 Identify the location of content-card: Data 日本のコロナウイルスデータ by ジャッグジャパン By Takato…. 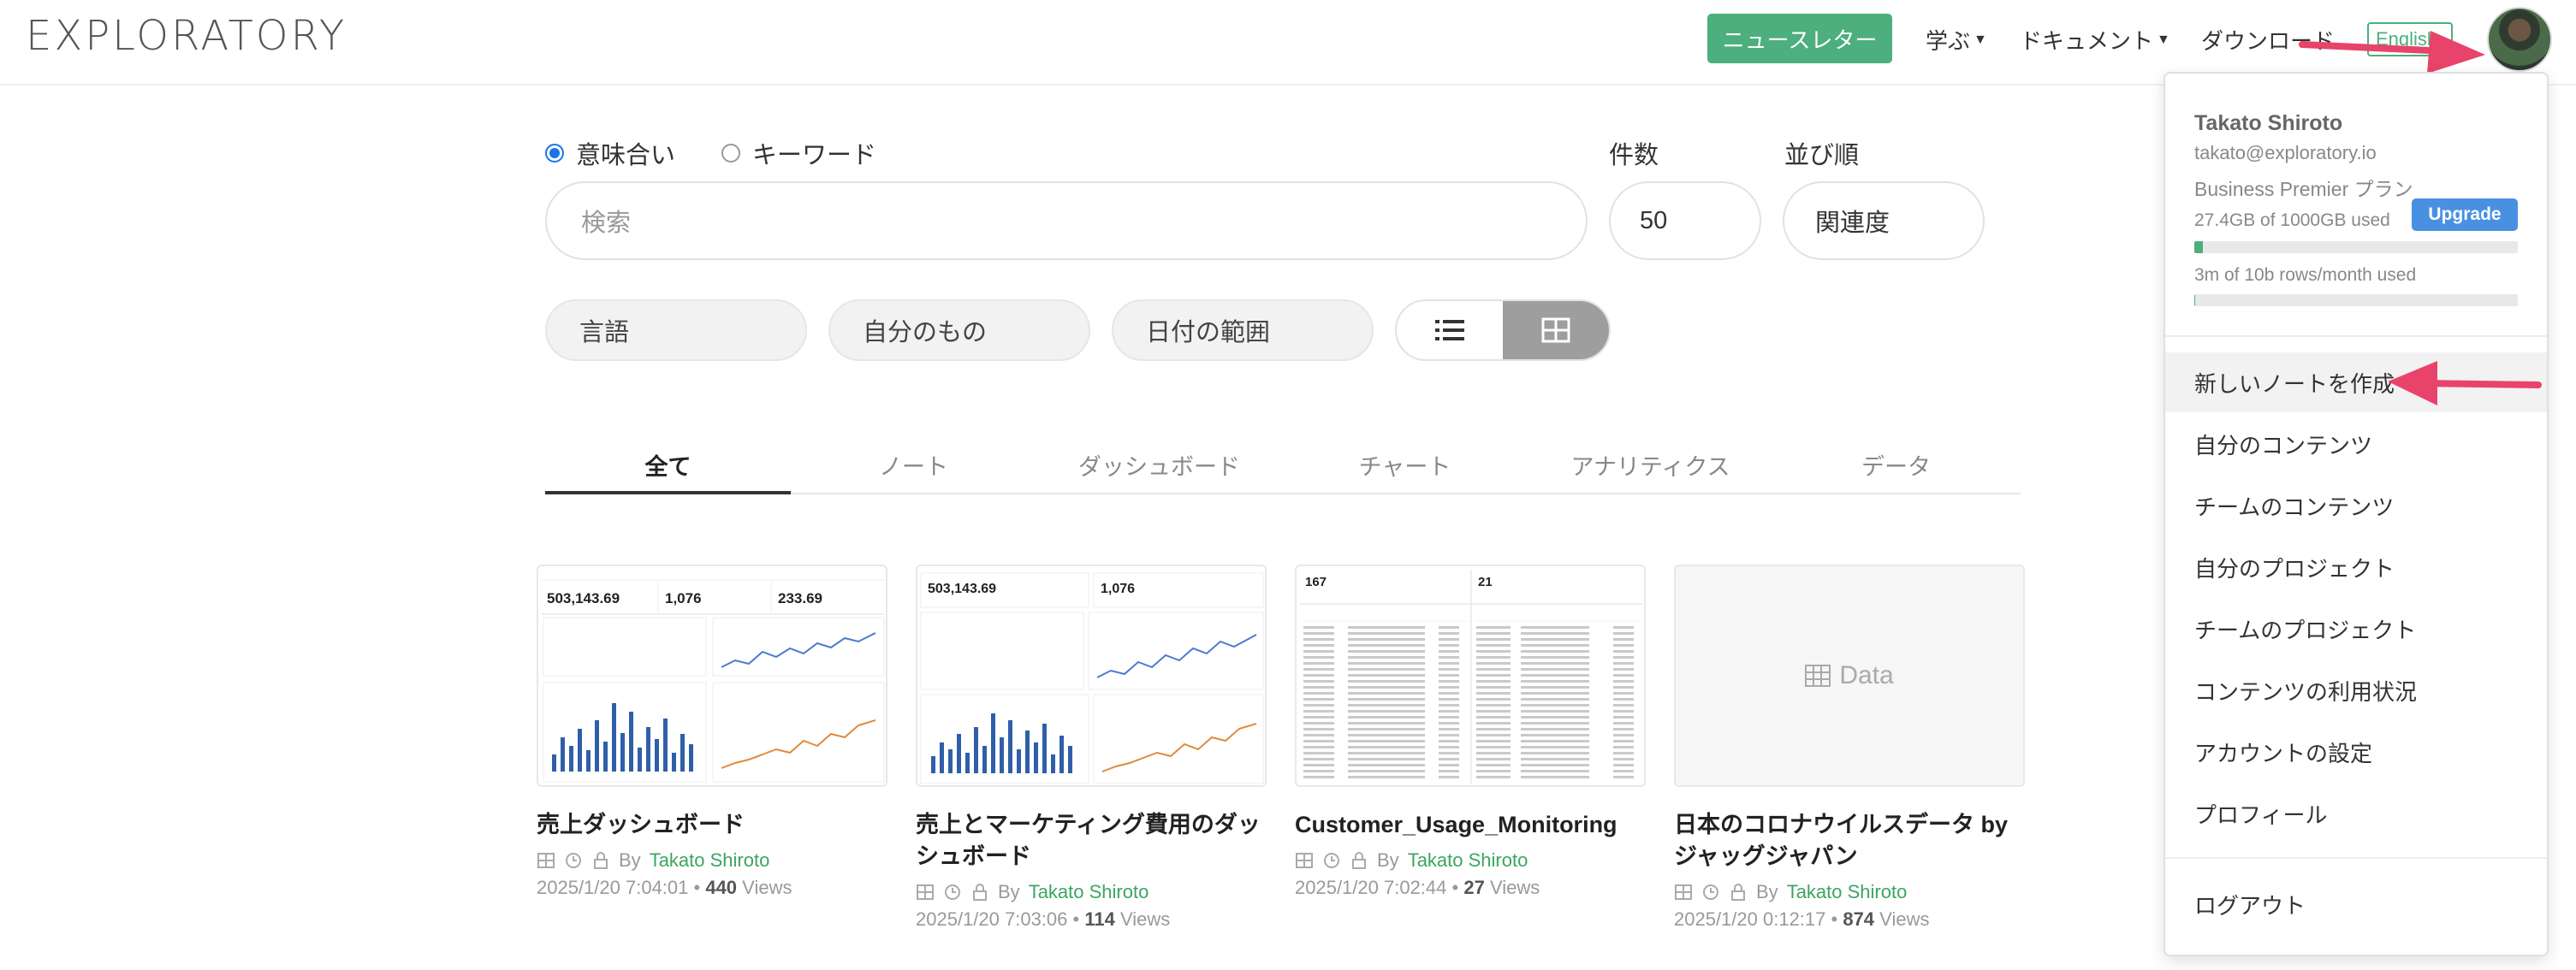
(1849, 748).